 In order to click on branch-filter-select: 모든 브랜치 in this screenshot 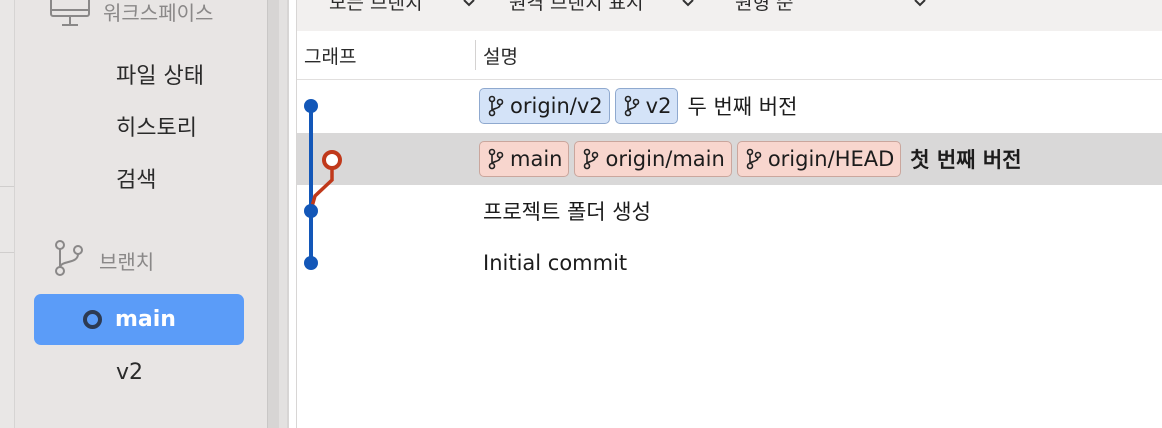, I will do `click(402, 7)`.